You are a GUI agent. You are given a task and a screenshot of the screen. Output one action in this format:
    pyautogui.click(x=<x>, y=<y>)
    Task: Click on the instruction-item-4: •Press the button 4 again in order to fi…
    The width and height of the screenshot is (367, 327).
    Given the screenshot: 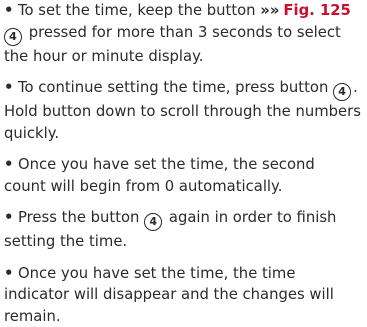 What is the action you would take?
    pyautogui.click(x=182, y=230)
    